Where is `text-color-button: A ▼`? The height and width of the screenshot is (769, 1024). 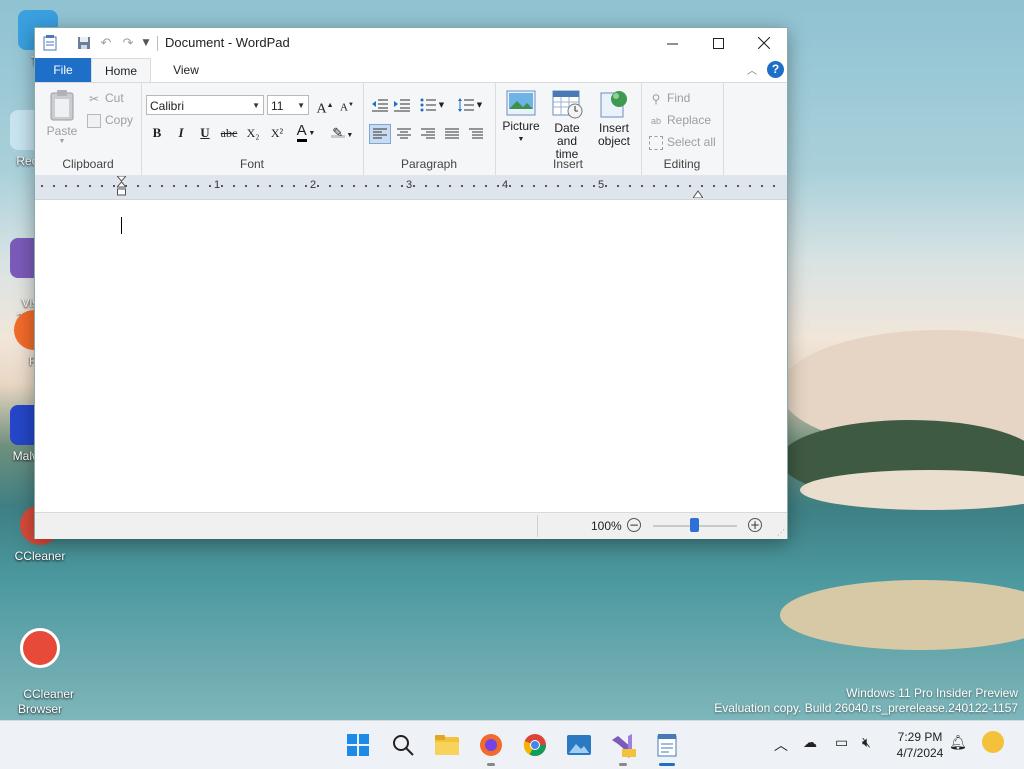 text-color-button: A ▼ is located at coordinates (306, 131).